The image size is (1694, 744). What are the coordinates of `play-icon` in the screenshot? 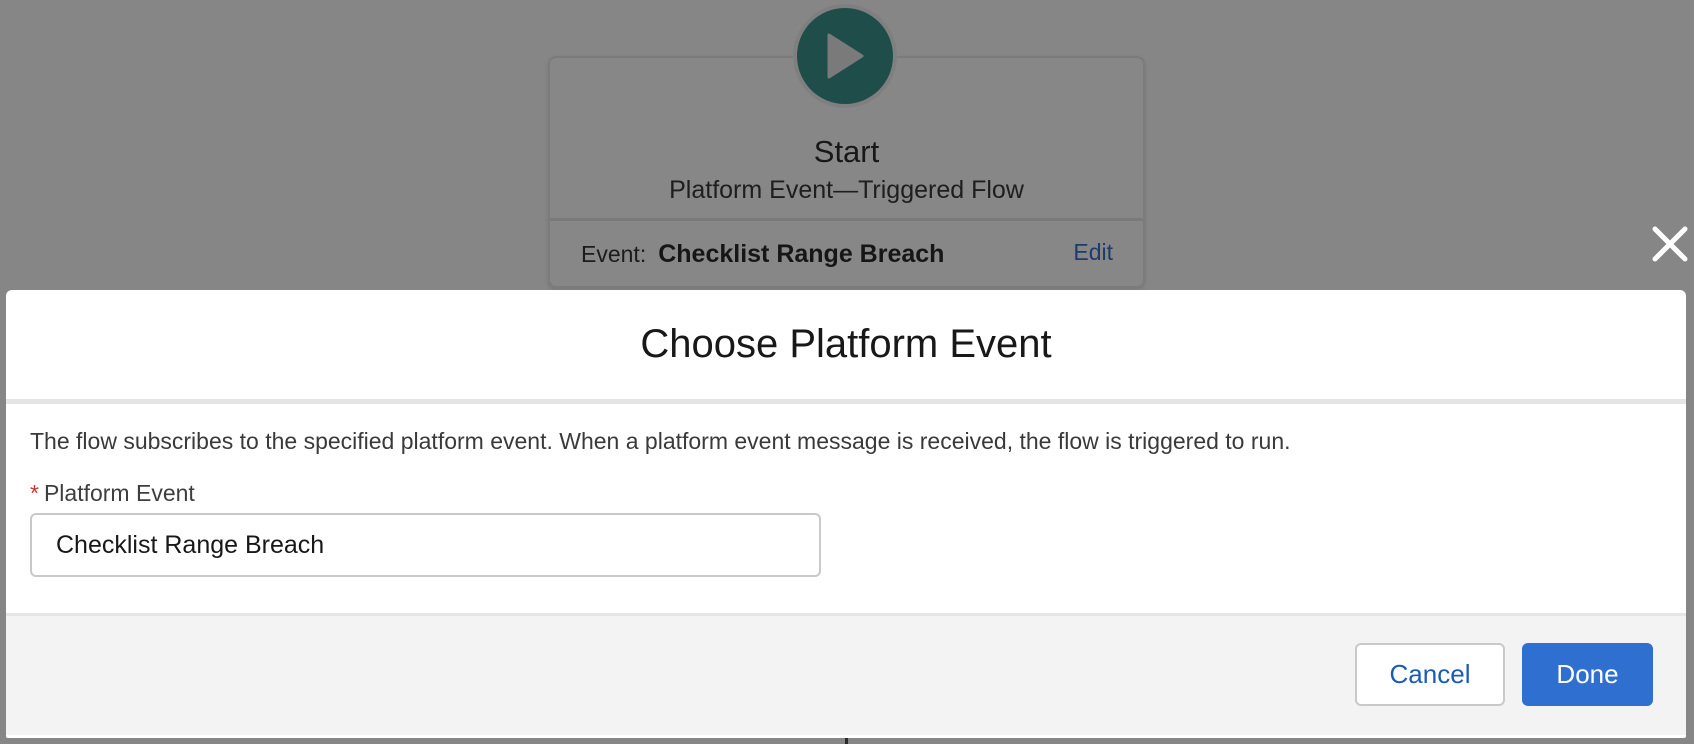 It's located at (845, 56).